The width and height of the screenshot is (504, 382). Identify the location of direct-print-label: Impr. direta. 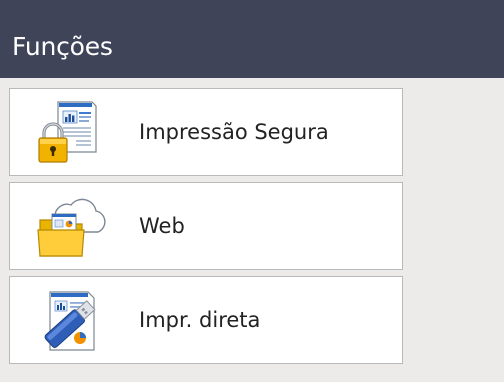
(200, 320).